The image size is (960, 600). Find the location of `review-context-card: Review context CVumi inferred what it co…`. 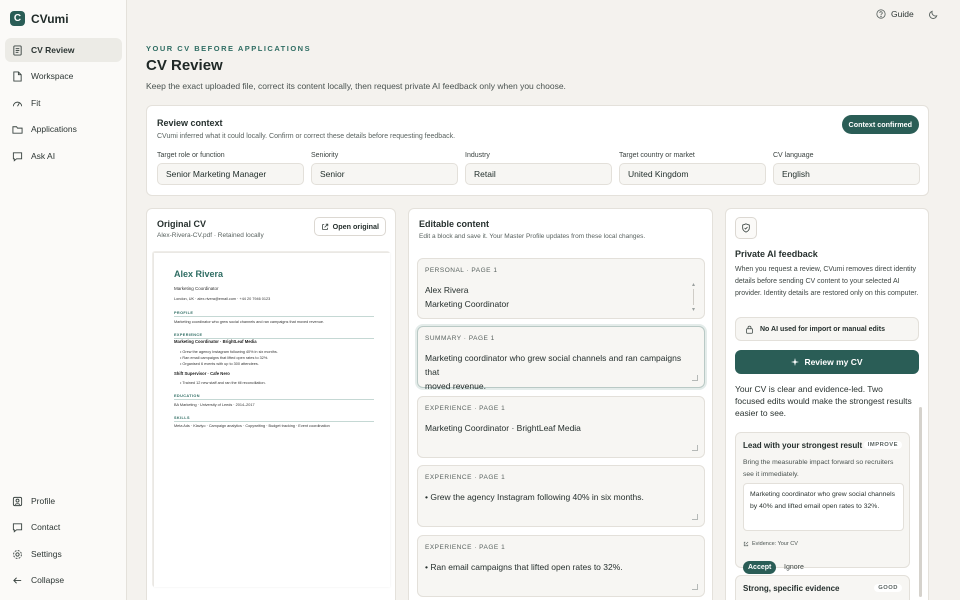

review-context-card: Review context CVumi inferred what it co… is located at coordinates (537, 150).